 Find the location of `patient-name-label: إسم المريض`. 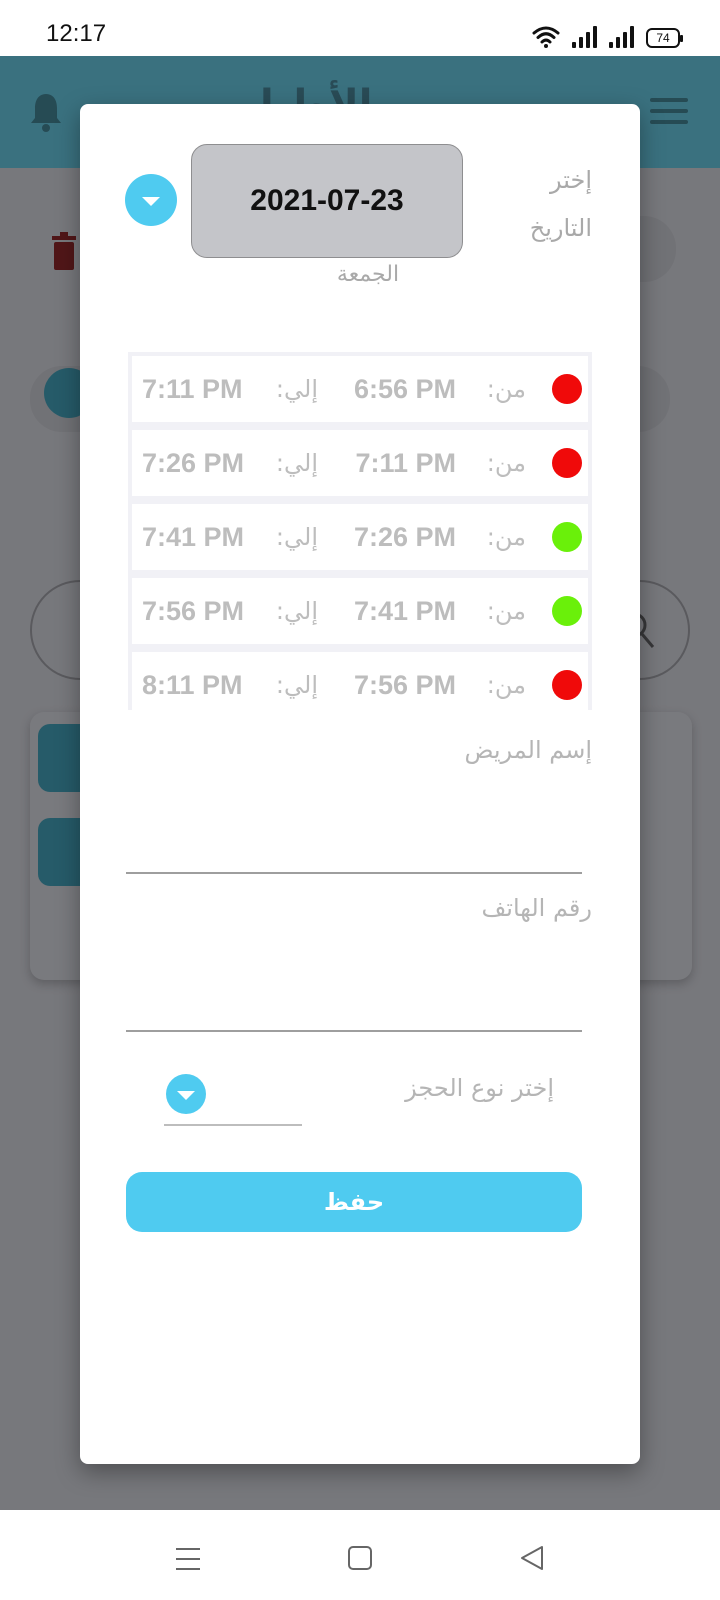

patient-name-label: إسم المريض is located at coordinates (528, 750).